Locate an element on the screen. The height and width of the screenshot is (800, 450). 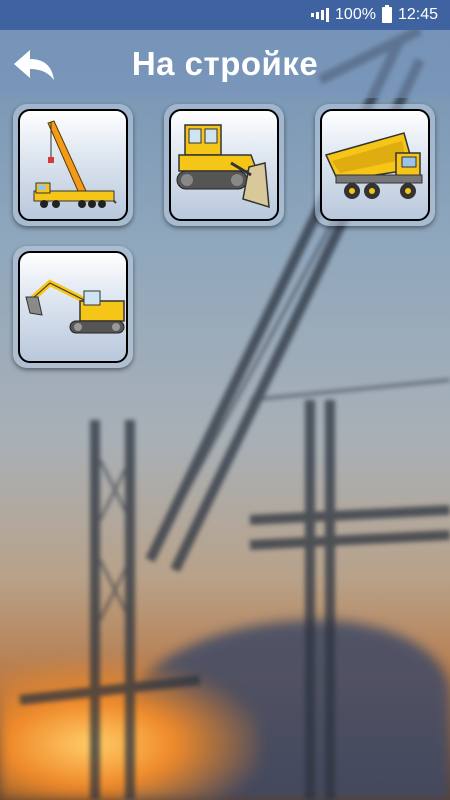
back-arrow-icon is located at coordinates (34, 65).